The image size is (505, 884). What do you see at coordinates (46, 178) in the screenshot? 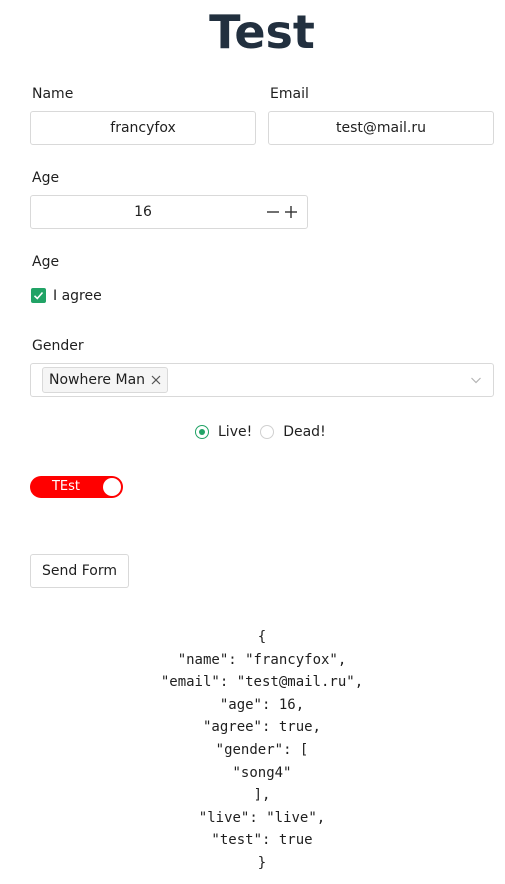
I see `age-label: Age` at bounding box center [46, 178].